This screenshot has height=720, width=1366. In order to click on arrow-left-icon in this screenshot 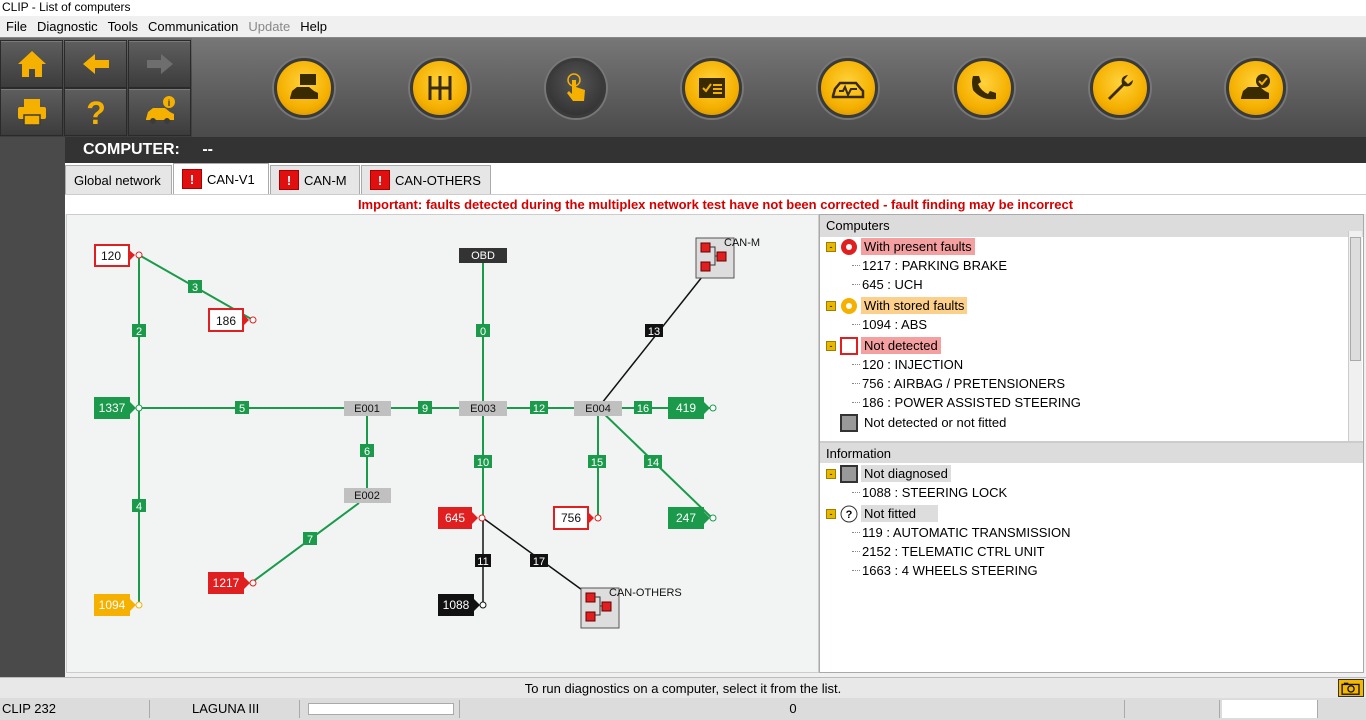, I will do `click(95, 64)`.